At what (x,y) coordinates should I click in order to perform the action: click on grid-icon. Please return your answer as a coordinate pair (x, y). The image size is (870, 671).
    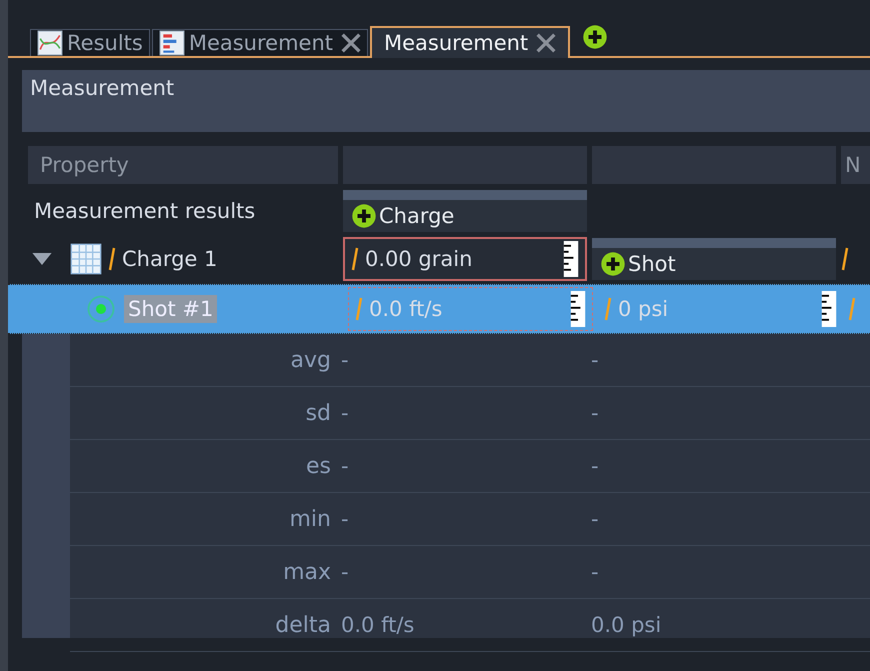
    Looking at the image, I should click on (86, 259).